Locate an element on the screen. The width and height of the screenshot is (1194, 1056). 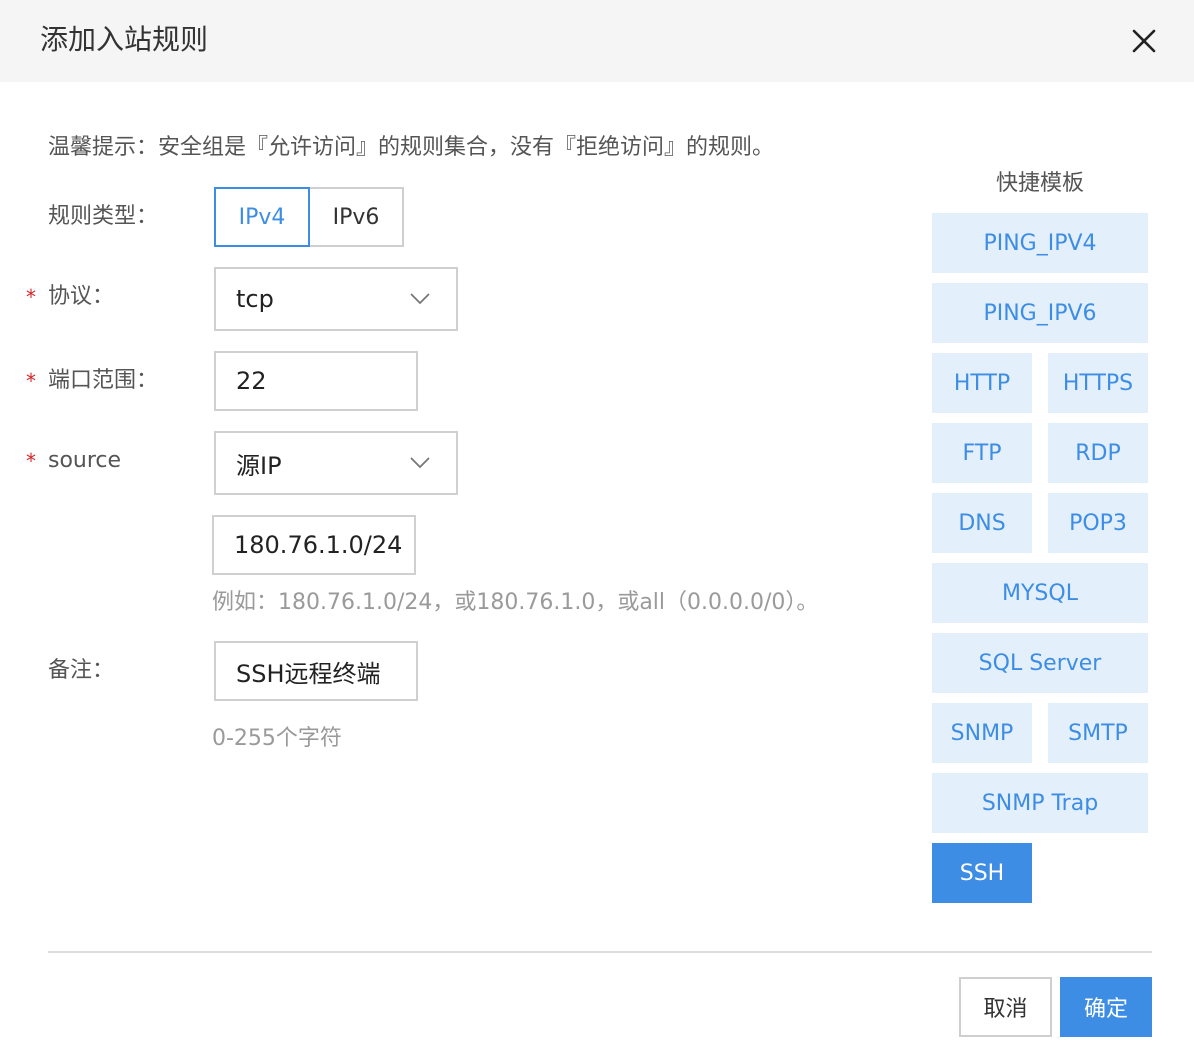
source-type-value: 源IP is located at coordinates (259, 465).